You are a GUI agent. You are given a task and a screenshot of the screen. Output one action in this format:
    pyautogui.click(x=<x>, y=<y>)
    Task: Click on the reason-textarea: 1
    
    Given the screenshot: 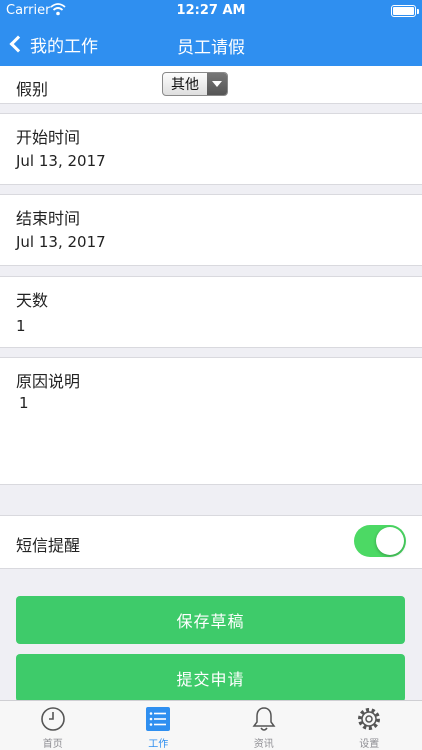 What is the action you would take?
    pyautogui.click(x=24, y=403)
    